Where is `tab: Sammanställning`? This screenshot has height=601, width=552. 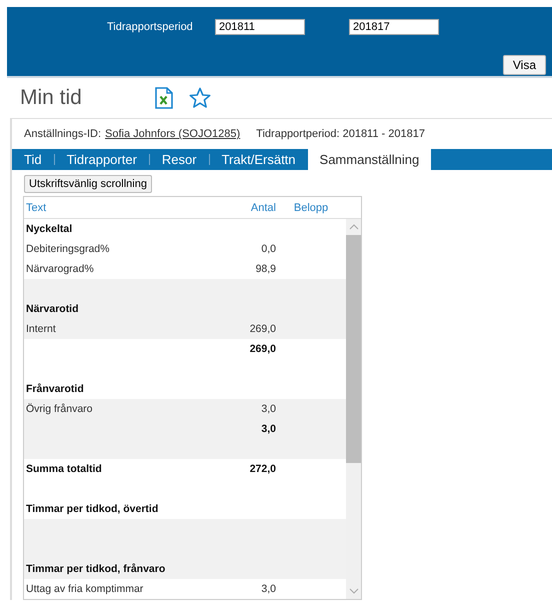 tab: Sammanställning is located at coordinates (370, 159).